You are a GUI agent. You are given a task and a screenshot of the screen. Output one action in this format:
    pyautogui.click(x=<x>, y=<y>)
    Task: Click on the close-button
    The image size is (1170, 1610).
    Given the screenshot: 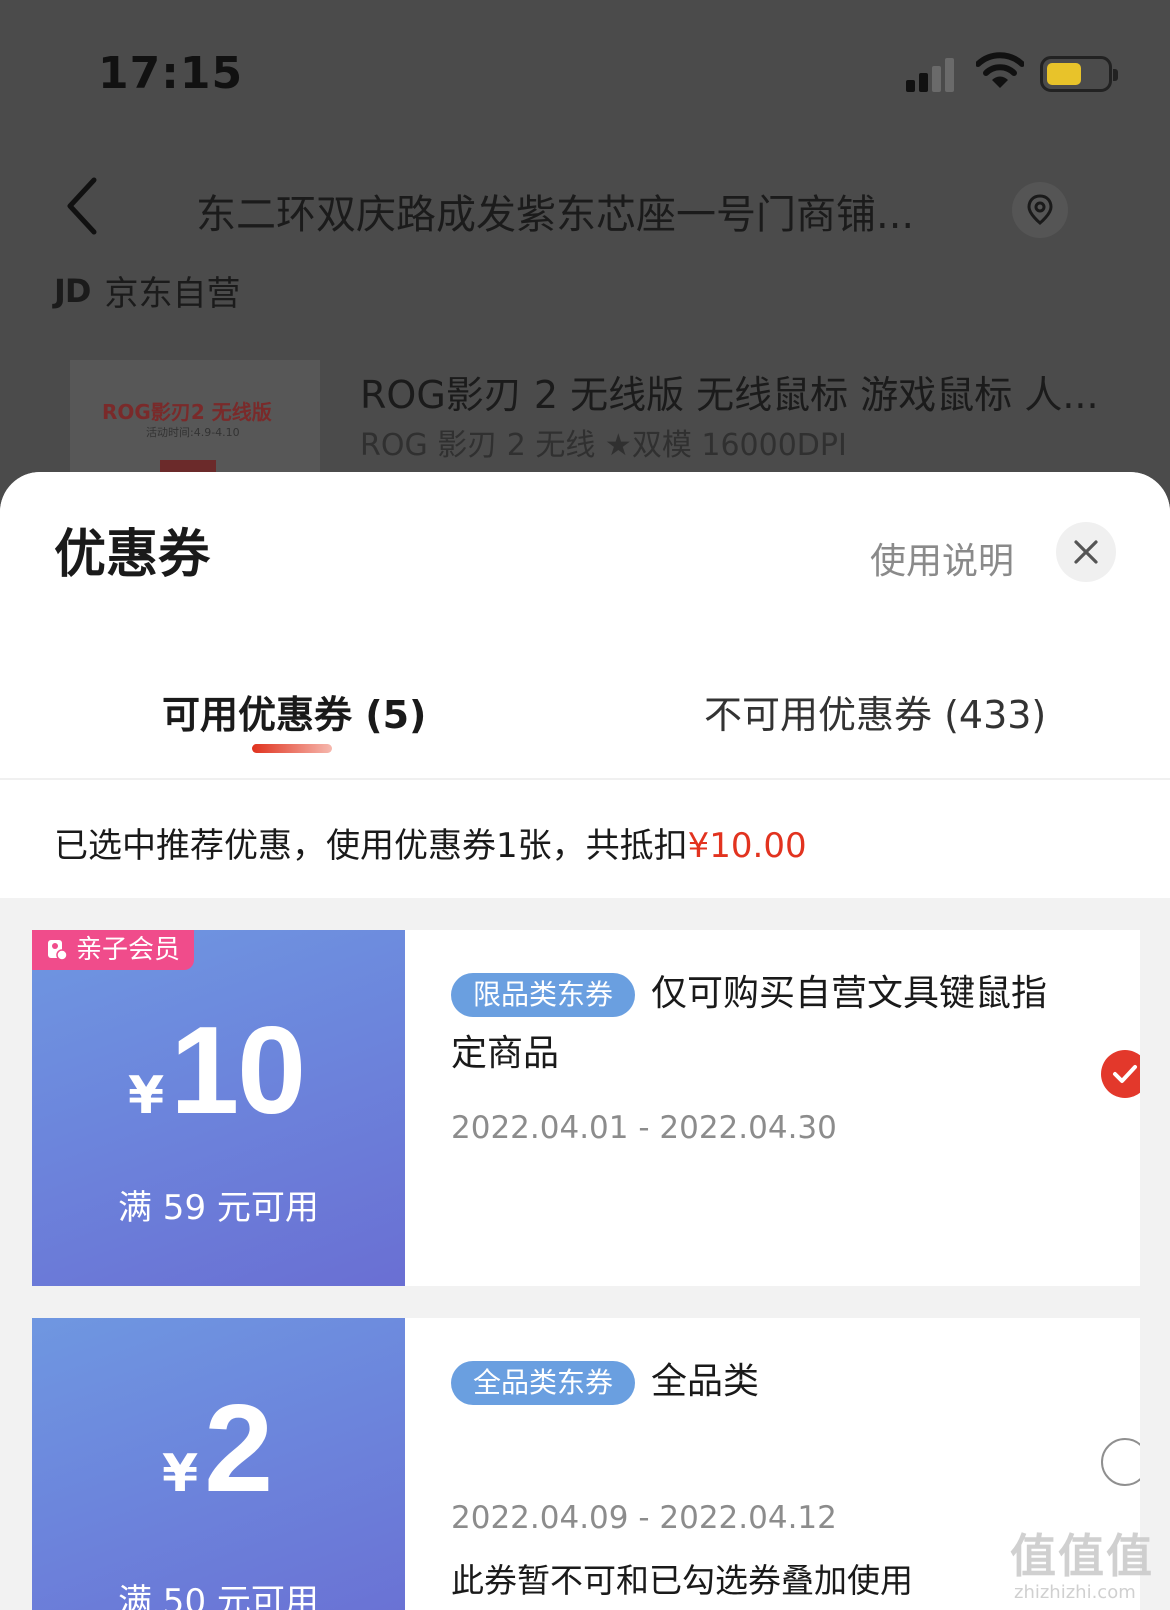 What is the action you would take?
    pyautogui.click(x=1086, y=552)
    